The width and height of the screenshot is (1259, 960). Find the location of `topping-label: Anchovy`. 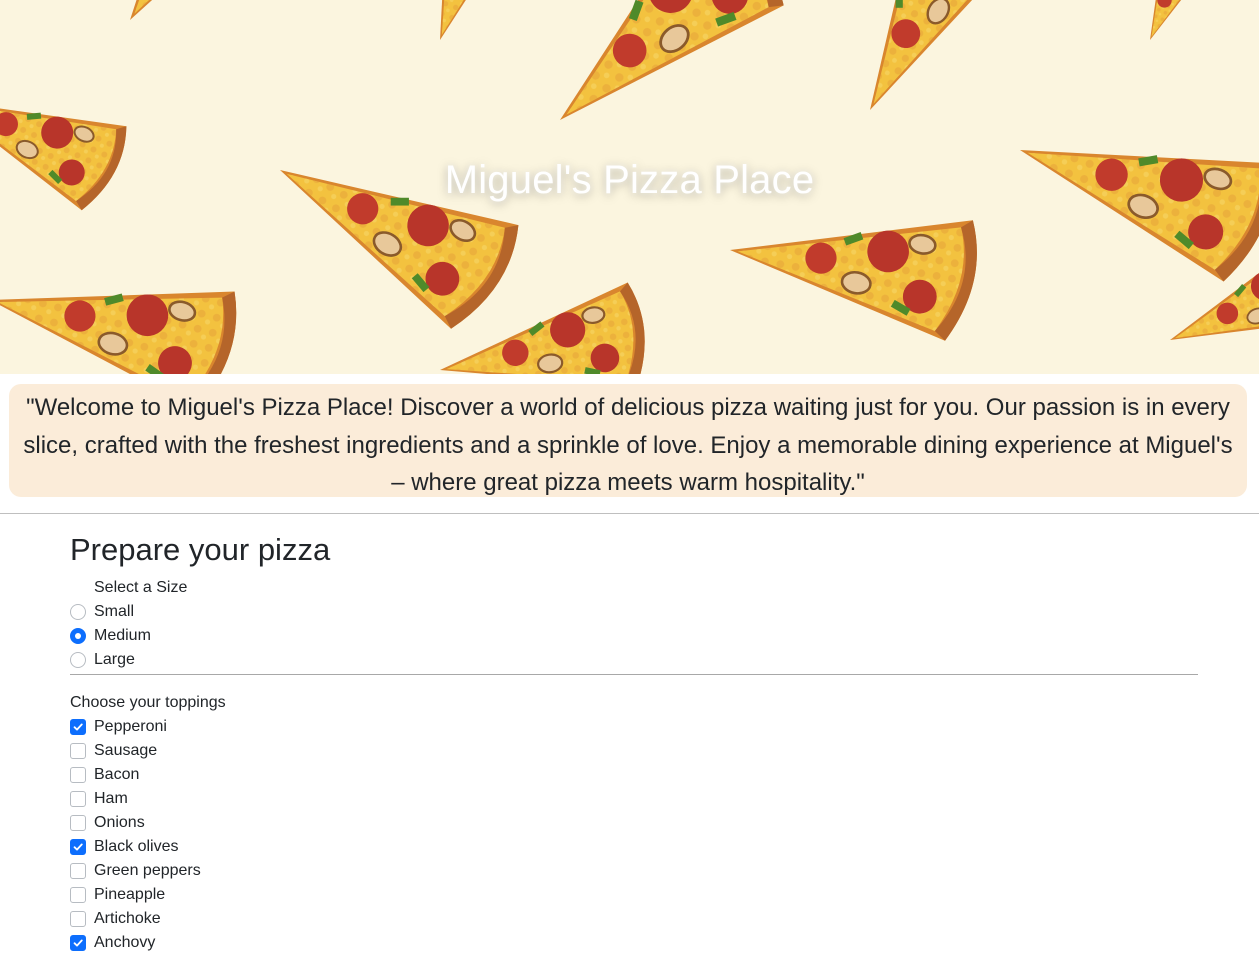

topping-label: Anchovy is located at coordinates (124, 942).